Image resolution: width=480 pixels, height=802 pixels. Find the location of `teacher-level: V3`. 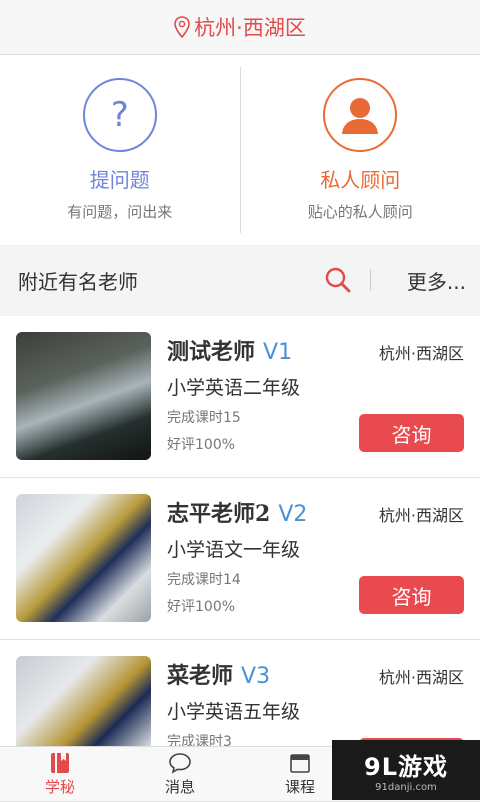

teacher-level: V3 is located at coordinates (255, 676).